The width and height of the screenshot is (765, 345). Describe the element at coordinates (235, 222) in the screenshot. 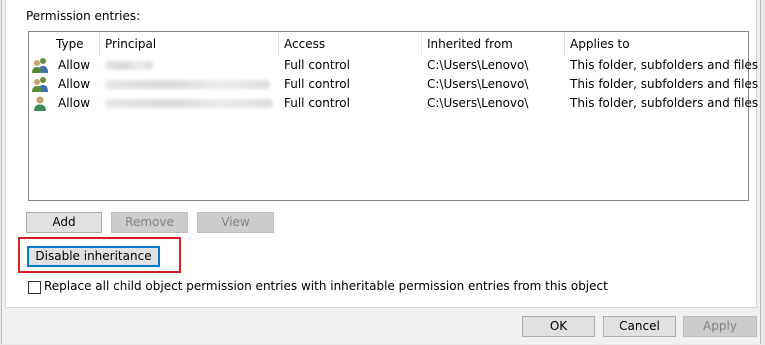

I see `view-button: View` at that location.